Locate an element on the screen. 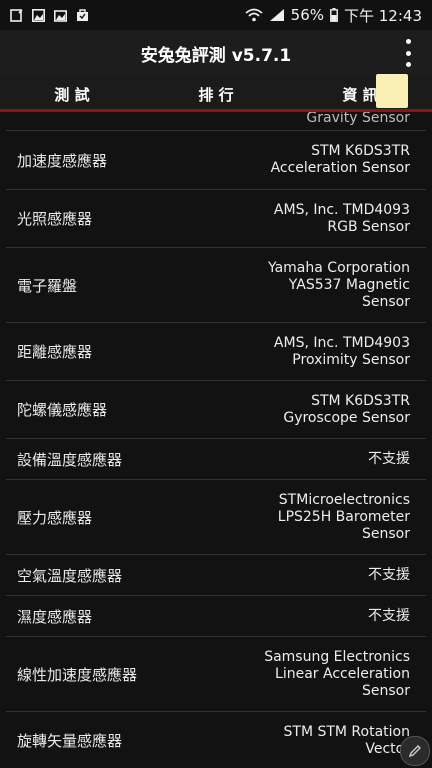 The width and height of the screenshot is (432, 768). sensor-value: STMicroelectronics LPS25H Barometer Sensor is located at coordinates (343, 516).